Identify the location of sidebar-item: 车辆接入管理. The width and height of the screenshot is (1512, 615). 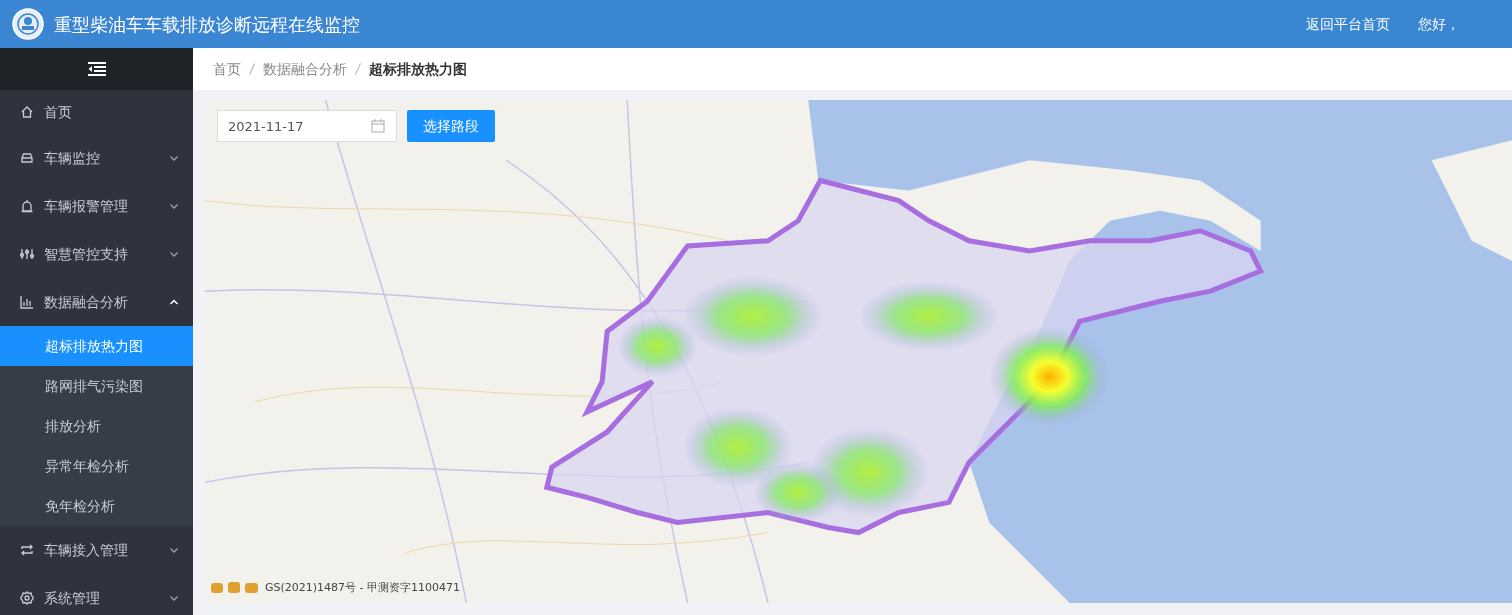
(96, 550).